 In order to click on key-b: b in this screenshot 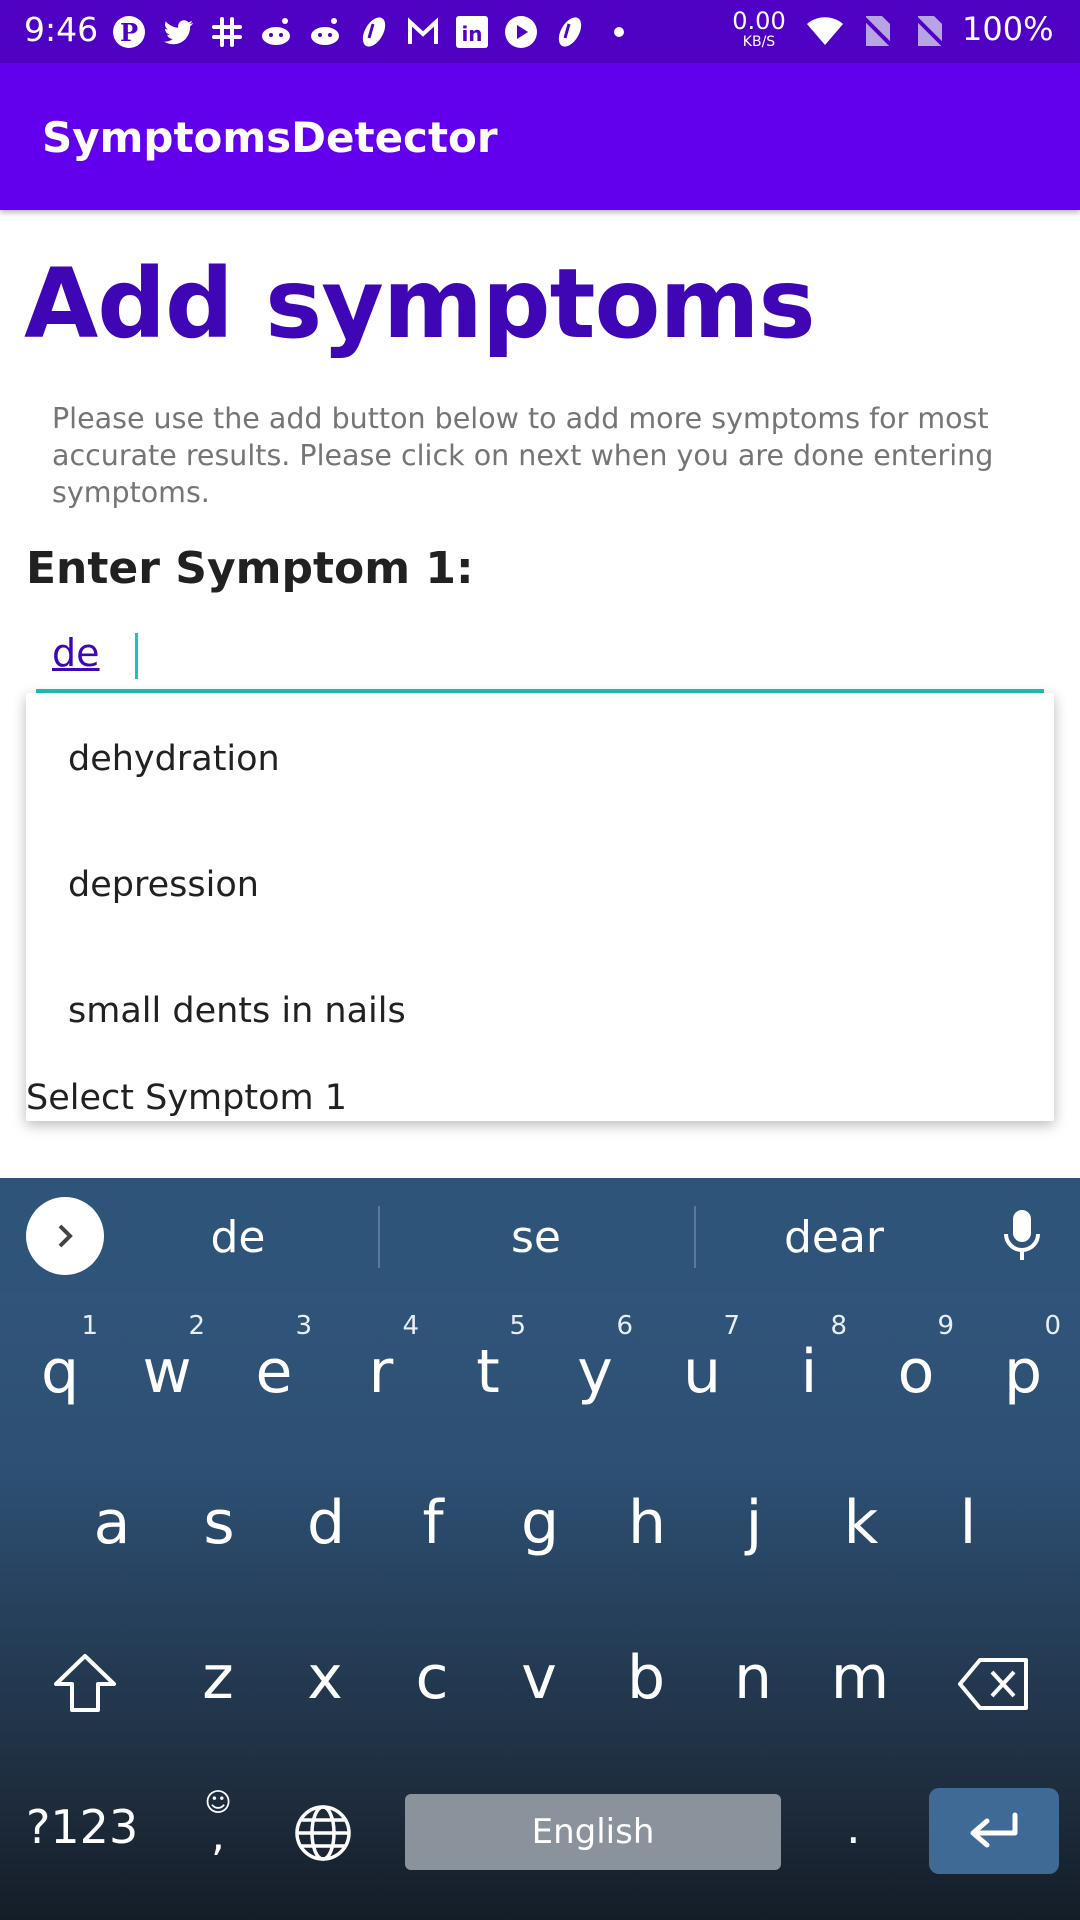, I will do `click(646, 1678)`.